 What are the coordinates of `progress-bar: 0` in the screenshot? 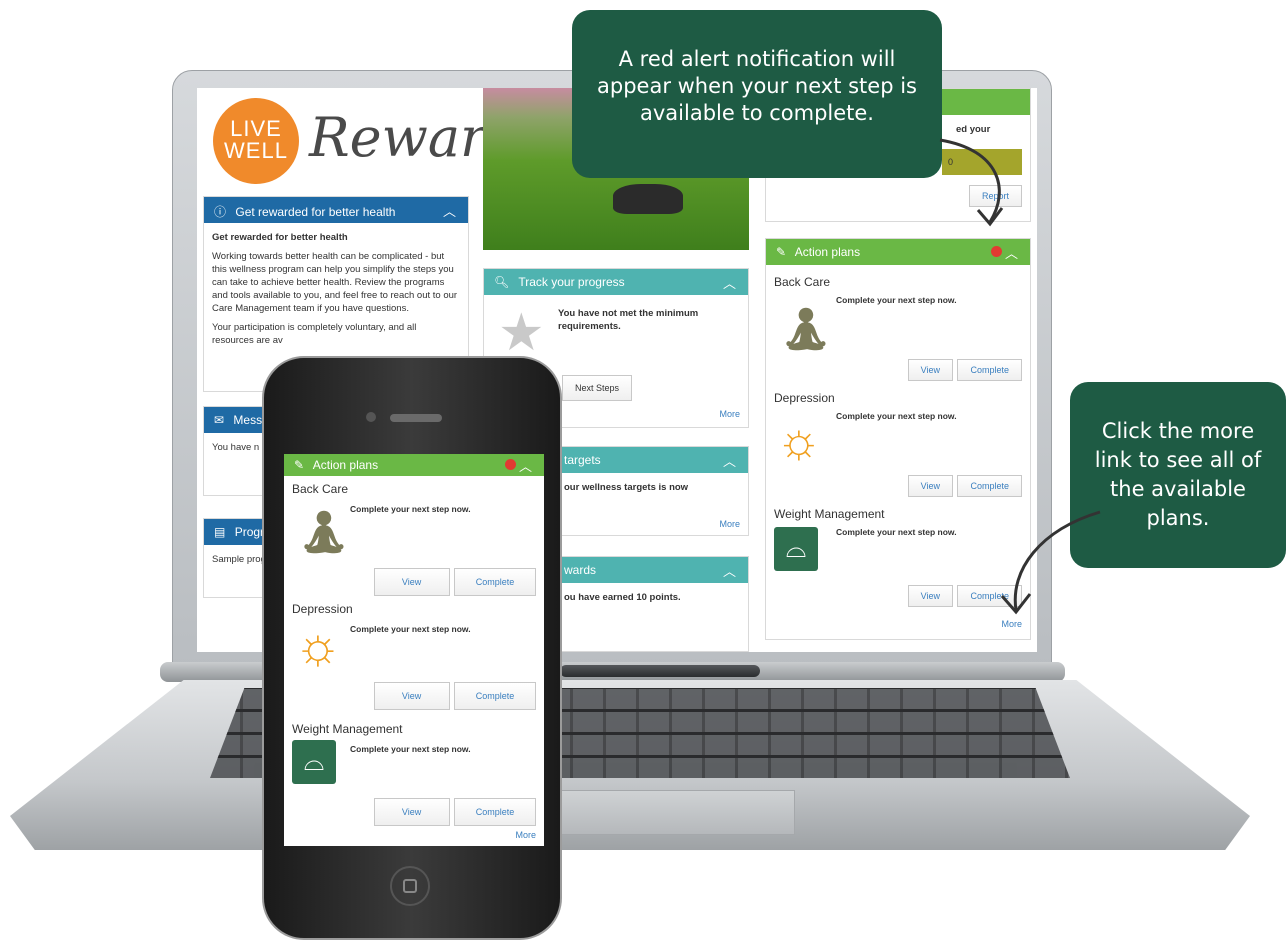 It's located at (982, 162).